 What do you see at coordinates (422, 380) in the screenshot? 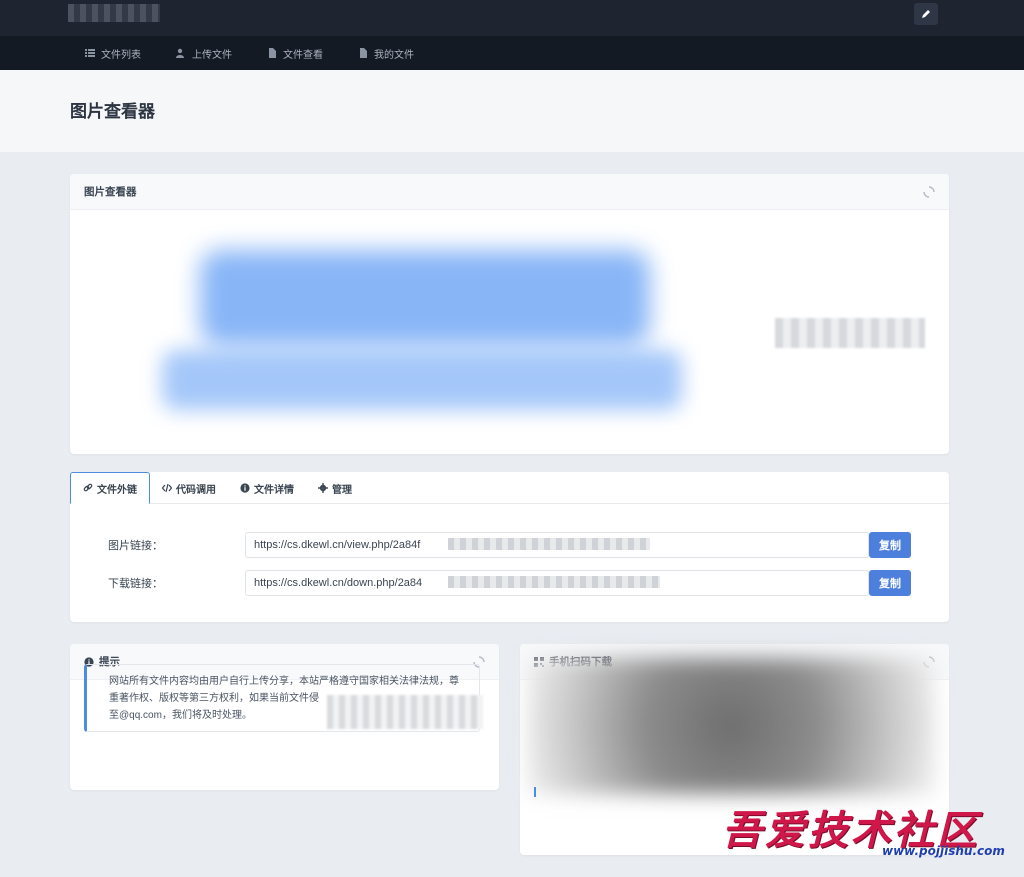
I see `blurred-image-text` at bounding box center [422, 380].